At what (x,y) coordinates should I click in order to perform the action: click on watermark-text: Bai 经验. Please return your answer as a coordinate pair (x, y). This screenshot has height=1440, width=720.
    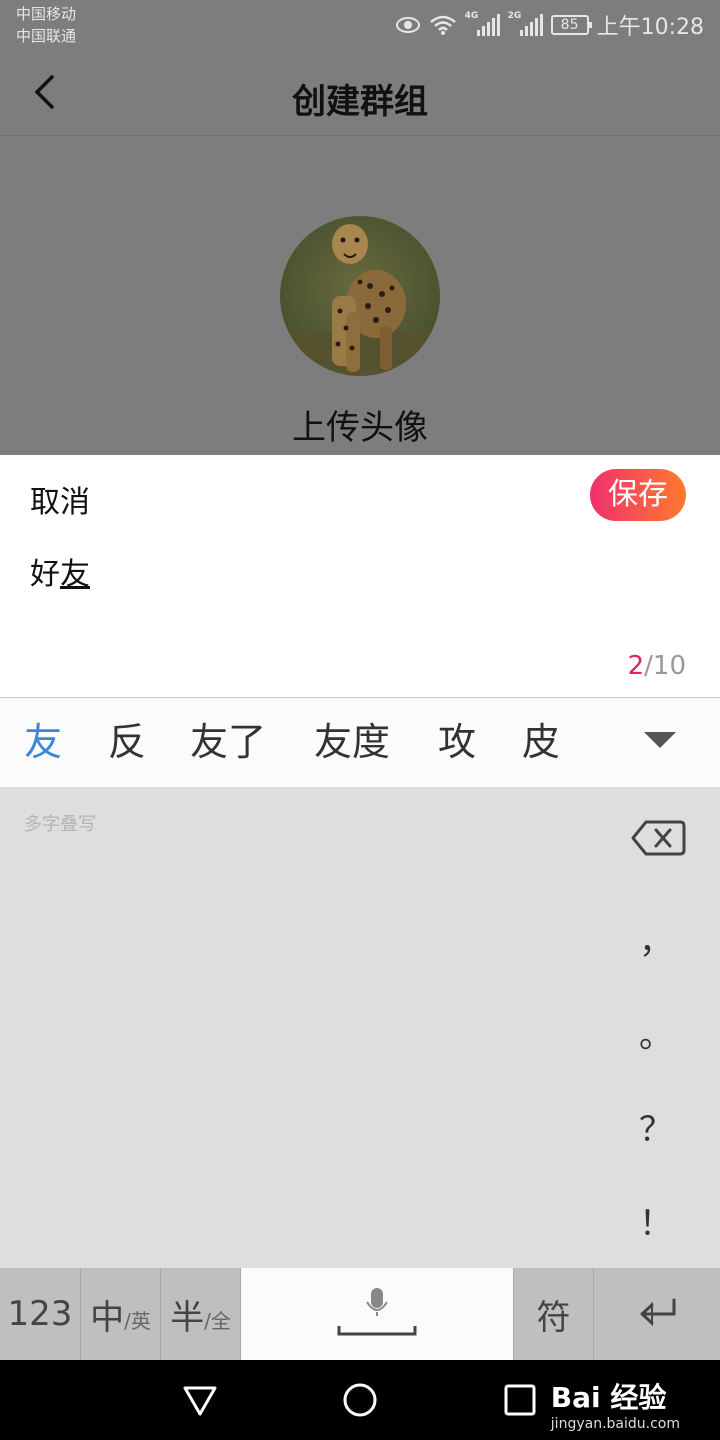
    Looking at the image, I should click on (608, 1397).